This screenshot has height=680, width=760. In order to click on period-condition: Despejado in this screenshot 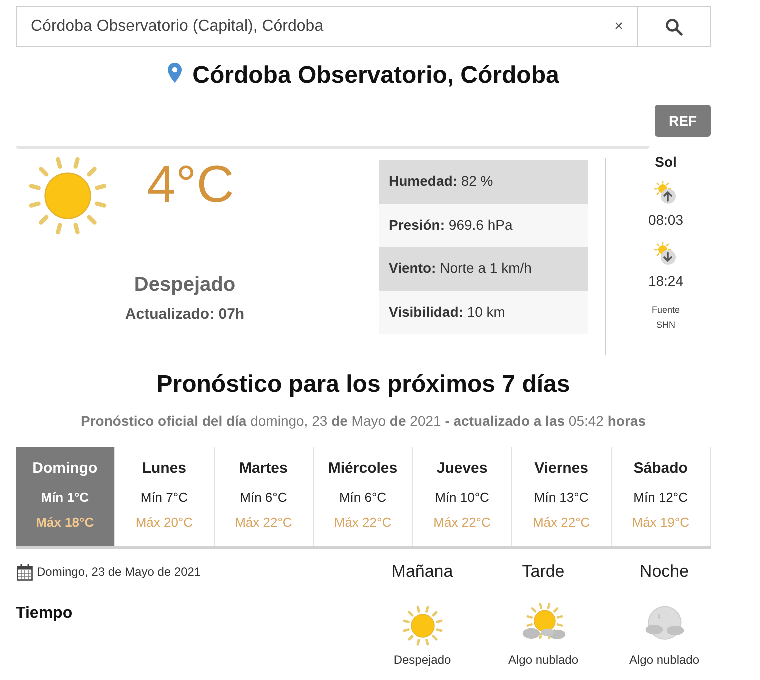, I will do `click(423, 660)`.